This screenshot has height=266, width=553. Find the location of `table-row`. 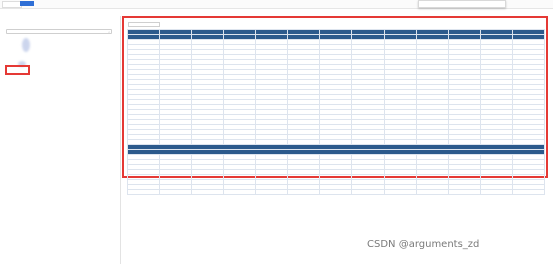

table-row is located at coordinates (336, 192).